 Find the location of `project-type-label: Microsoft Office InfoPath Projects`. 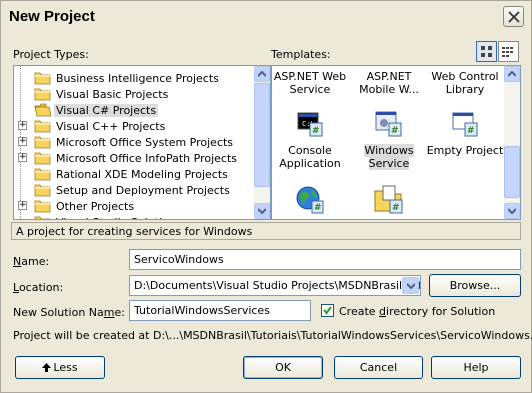

project-type-label: Microsoft Office InfoPath Projects is located at coordinates (147, 158).